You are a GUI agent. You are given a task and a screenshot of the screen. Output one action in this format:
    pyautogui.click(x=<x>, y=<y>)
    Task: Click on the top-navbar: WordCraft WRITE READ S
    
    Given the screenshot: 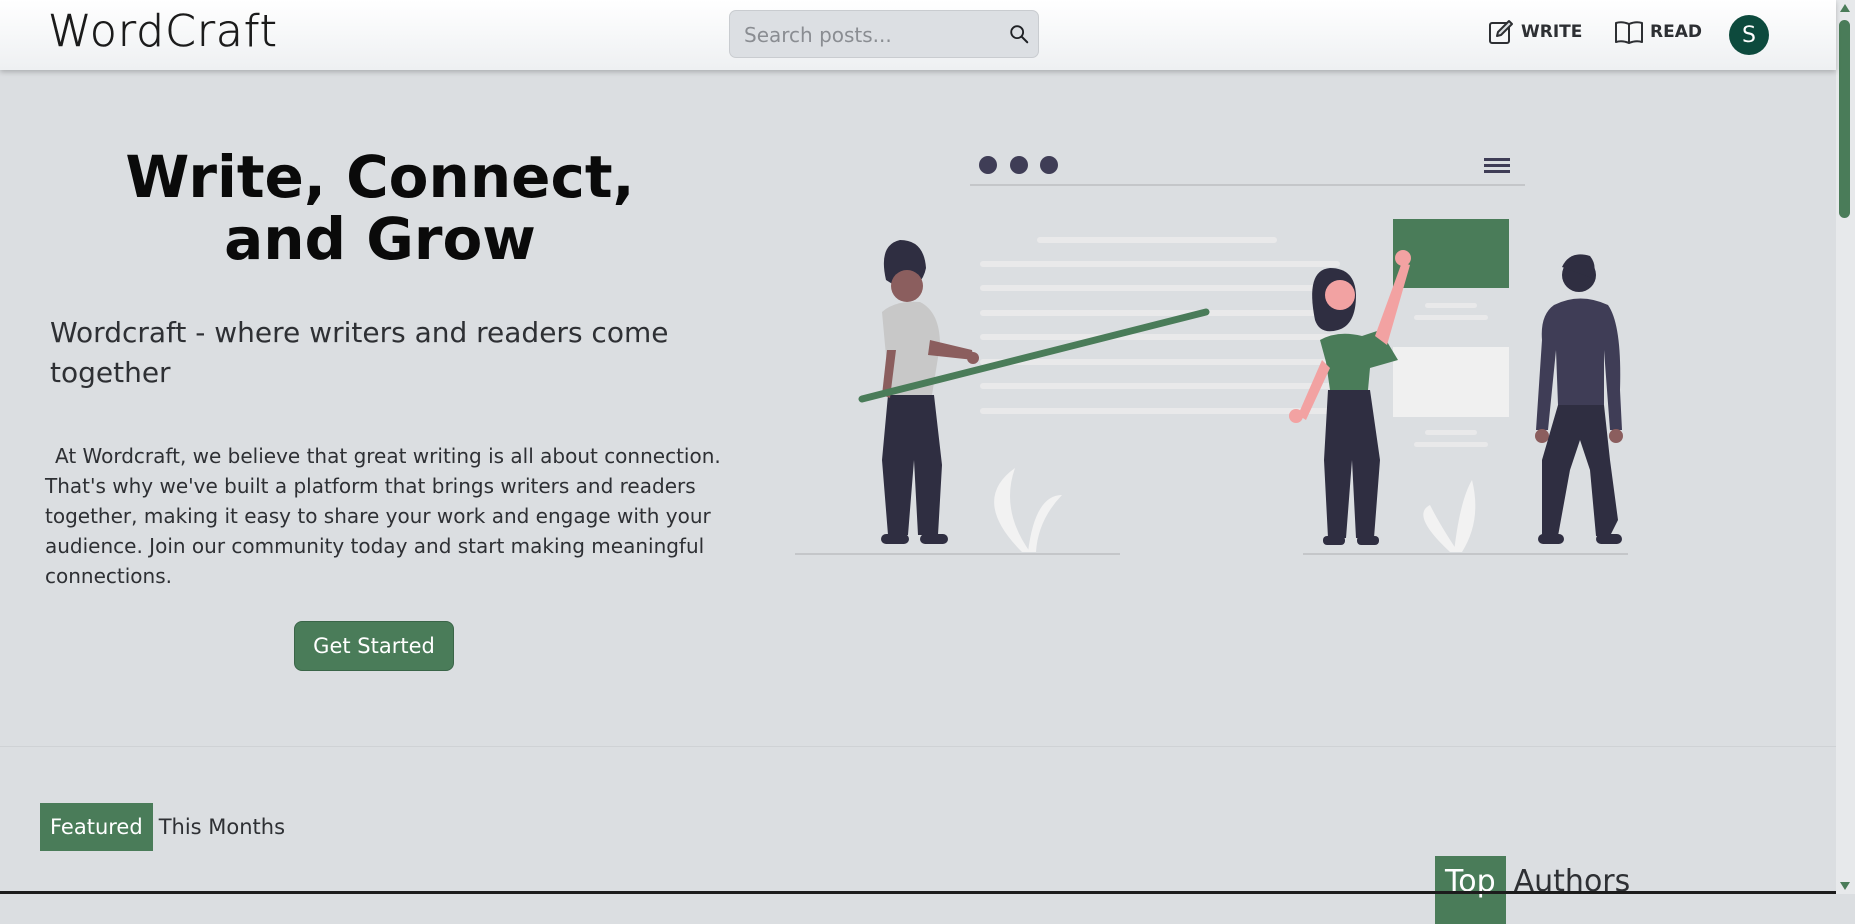 What is the action you would take?
    pyautogui.click(x=918, y=35)
    